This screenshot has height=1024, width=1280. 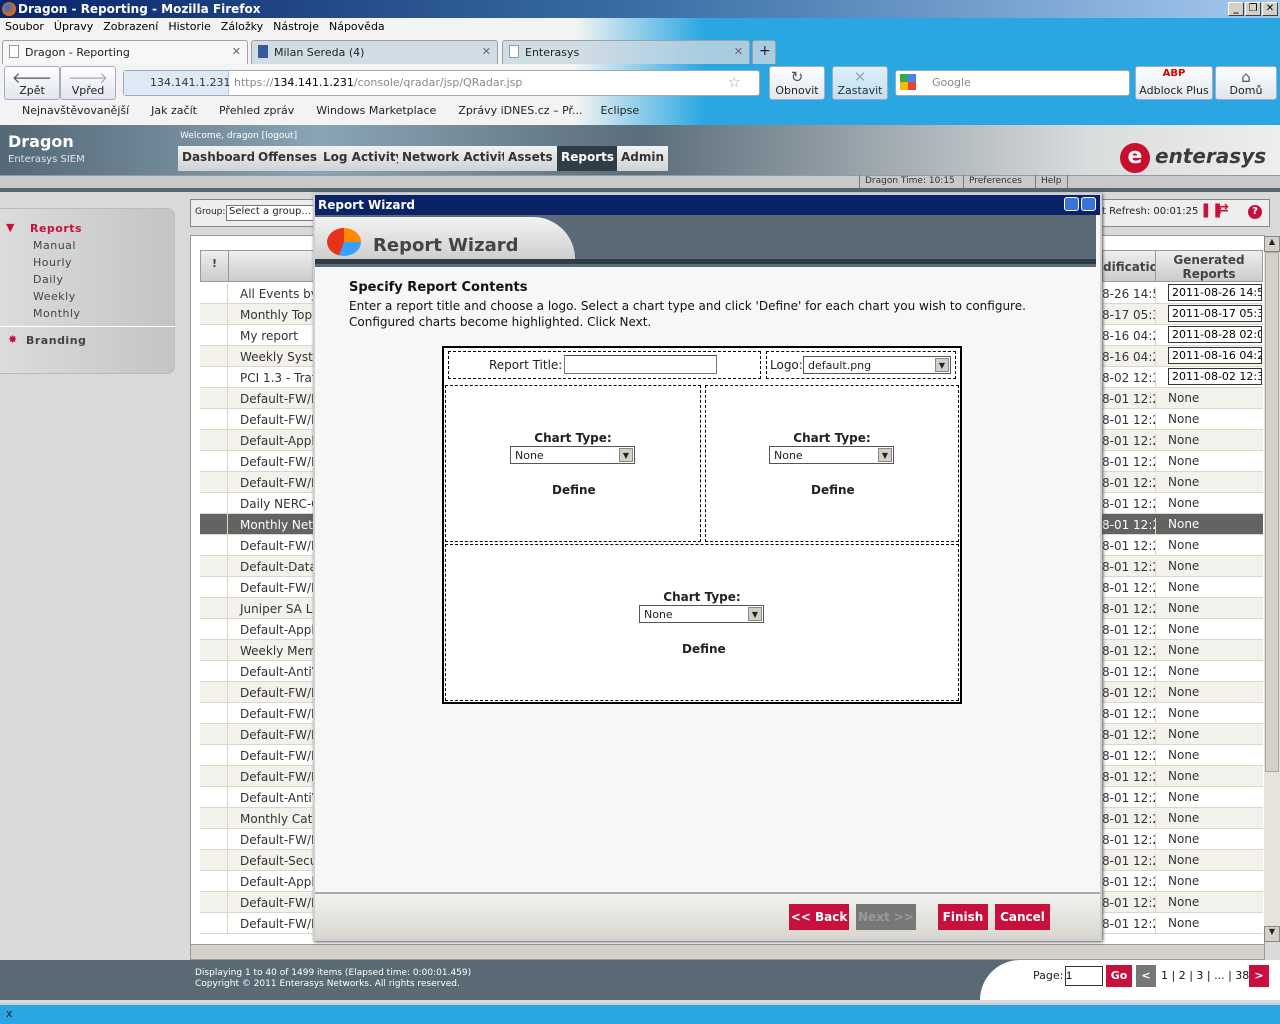 What do you see at coordinates (214, 266) in the screenshot?
I see `column-header-flag: !` at bounding box center [214, 266].